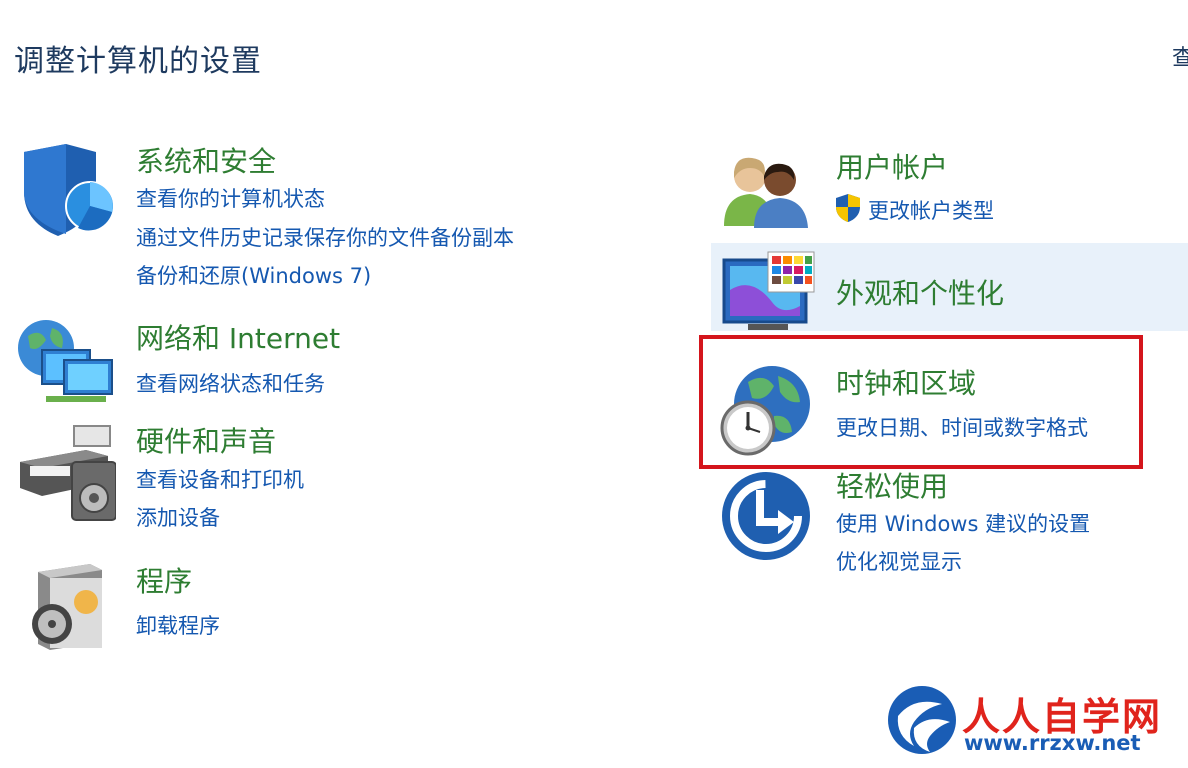 This screenshot has width=1188, height=768. Describe the element at coordinates (238, 337) in the screenshot. I see `network-internet-title: 网络和 Internet` at that location.